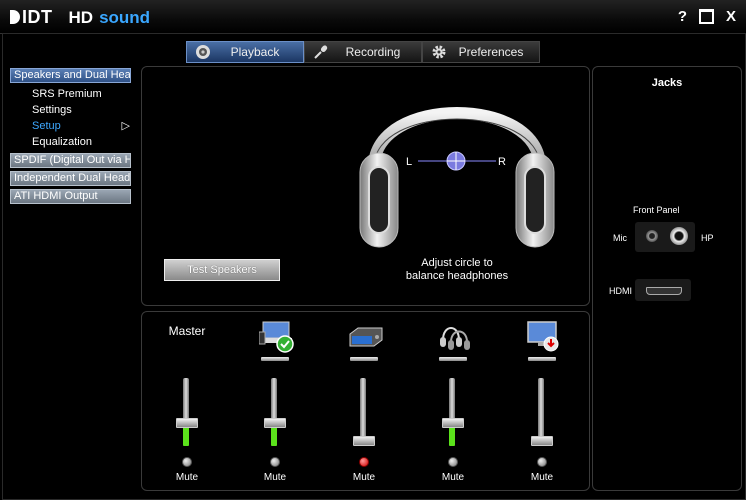  I want to click on channel-label: Master, so click(187, 331).